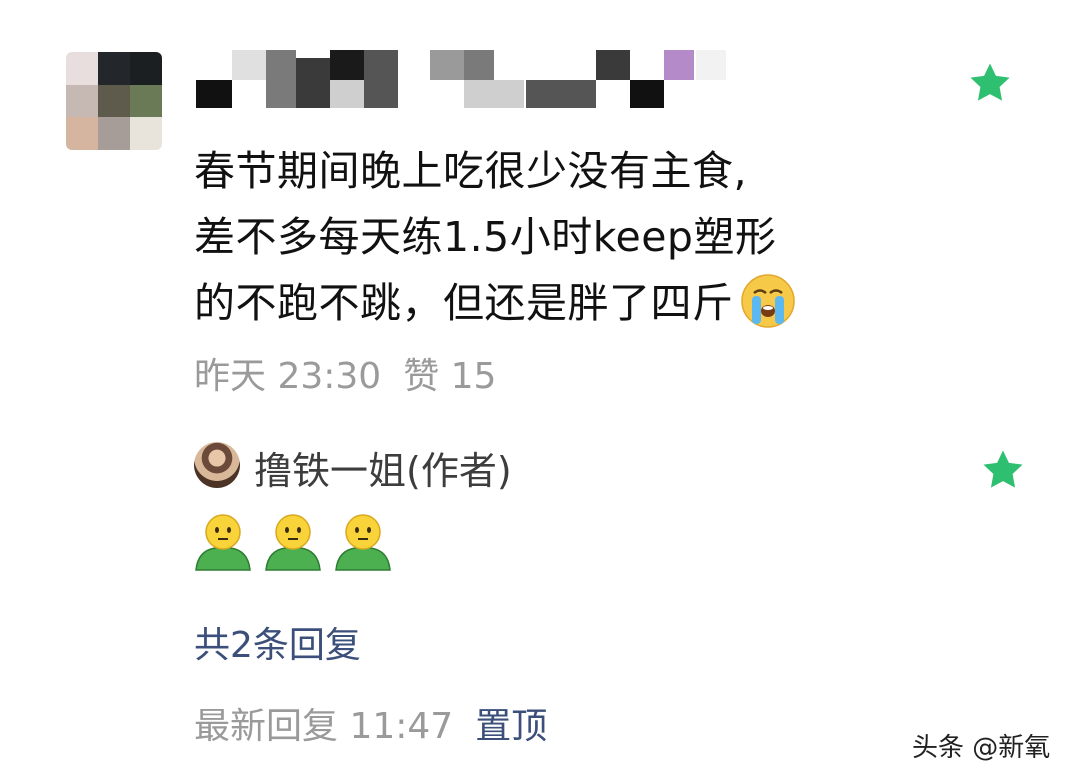 This screenshot has height=778, width=1080. I want to click on latest-reply-meta: 最新回复 11:47 置顶, so click(370, 723).